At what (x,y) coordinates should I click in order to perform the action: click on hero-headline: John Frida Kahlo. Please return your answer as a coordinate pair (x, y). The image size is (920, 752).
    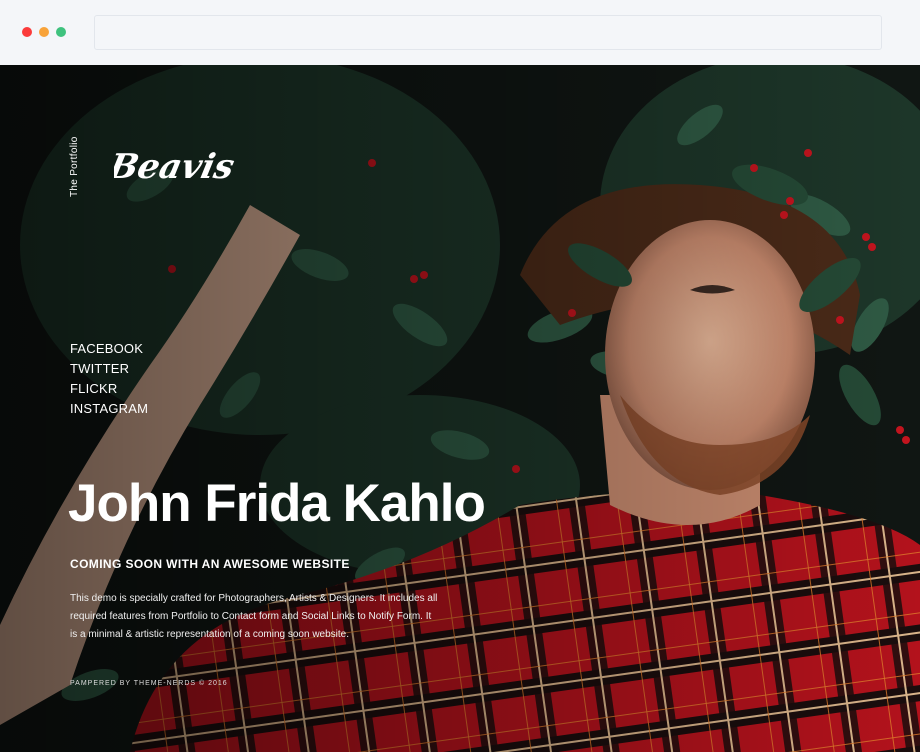
    Looking at the image, I should click on (277, 503).